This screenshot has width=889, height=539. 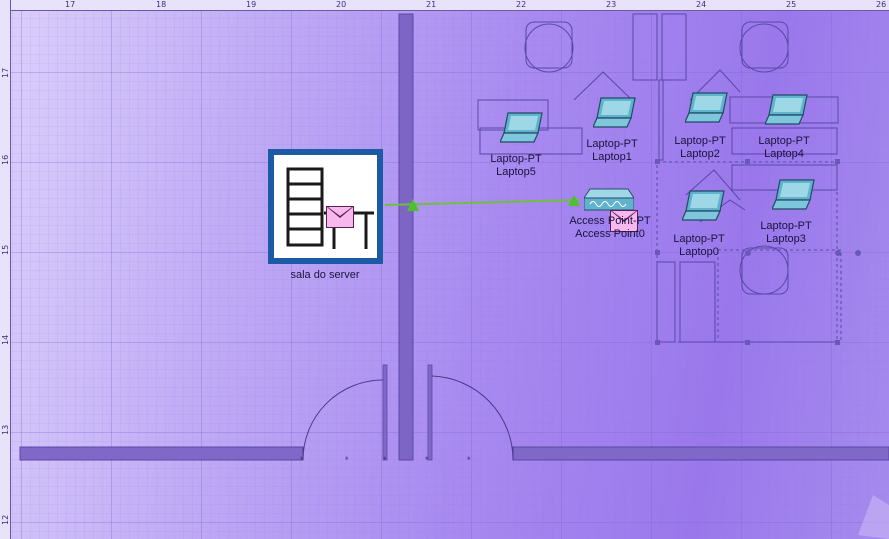 I want to click on ruler-tick: 23, so click(x=611, y=4).